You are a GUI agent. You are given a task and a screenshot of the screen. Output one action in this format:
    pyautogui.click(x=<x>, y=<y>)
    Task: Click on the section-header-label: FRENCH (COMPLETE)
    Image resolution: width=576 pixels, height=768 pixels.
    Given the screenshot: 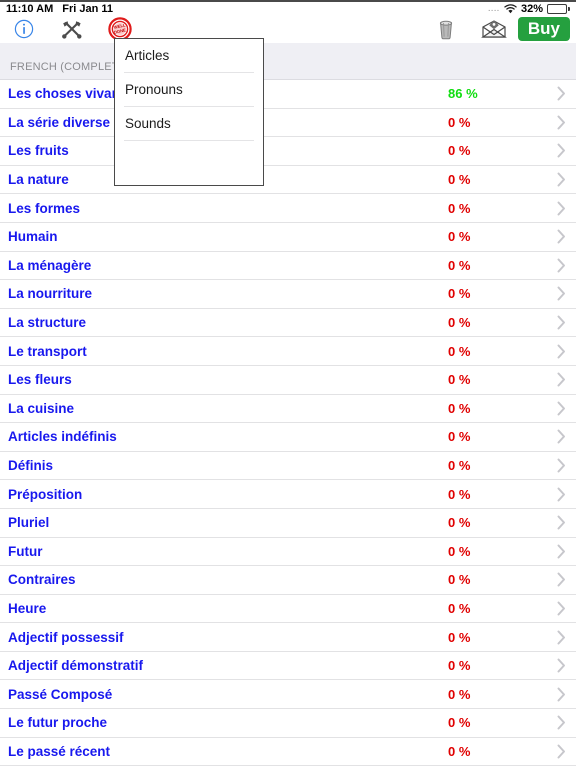 What is the action you would take?
    pyautogui.click(x=70, y=67)
    